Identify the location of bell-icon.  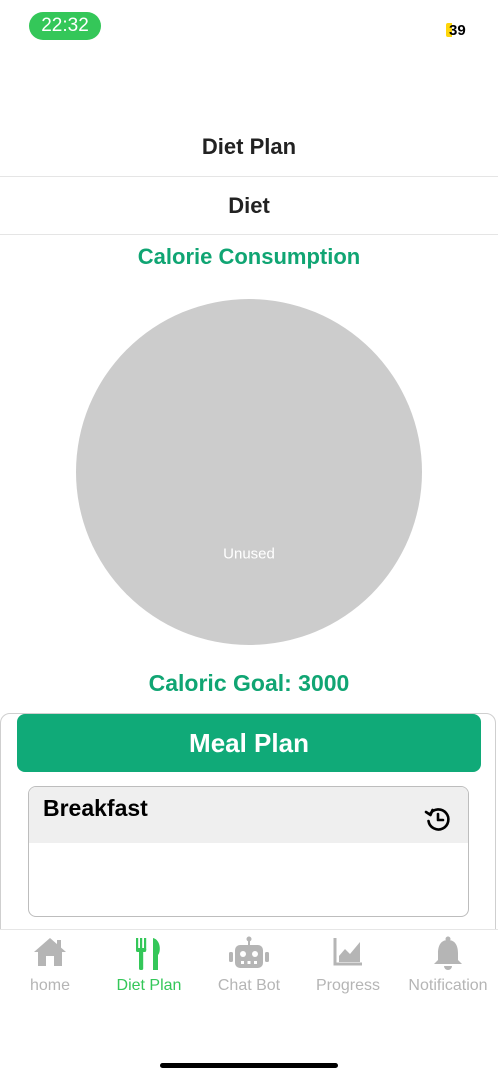
(448, 953).